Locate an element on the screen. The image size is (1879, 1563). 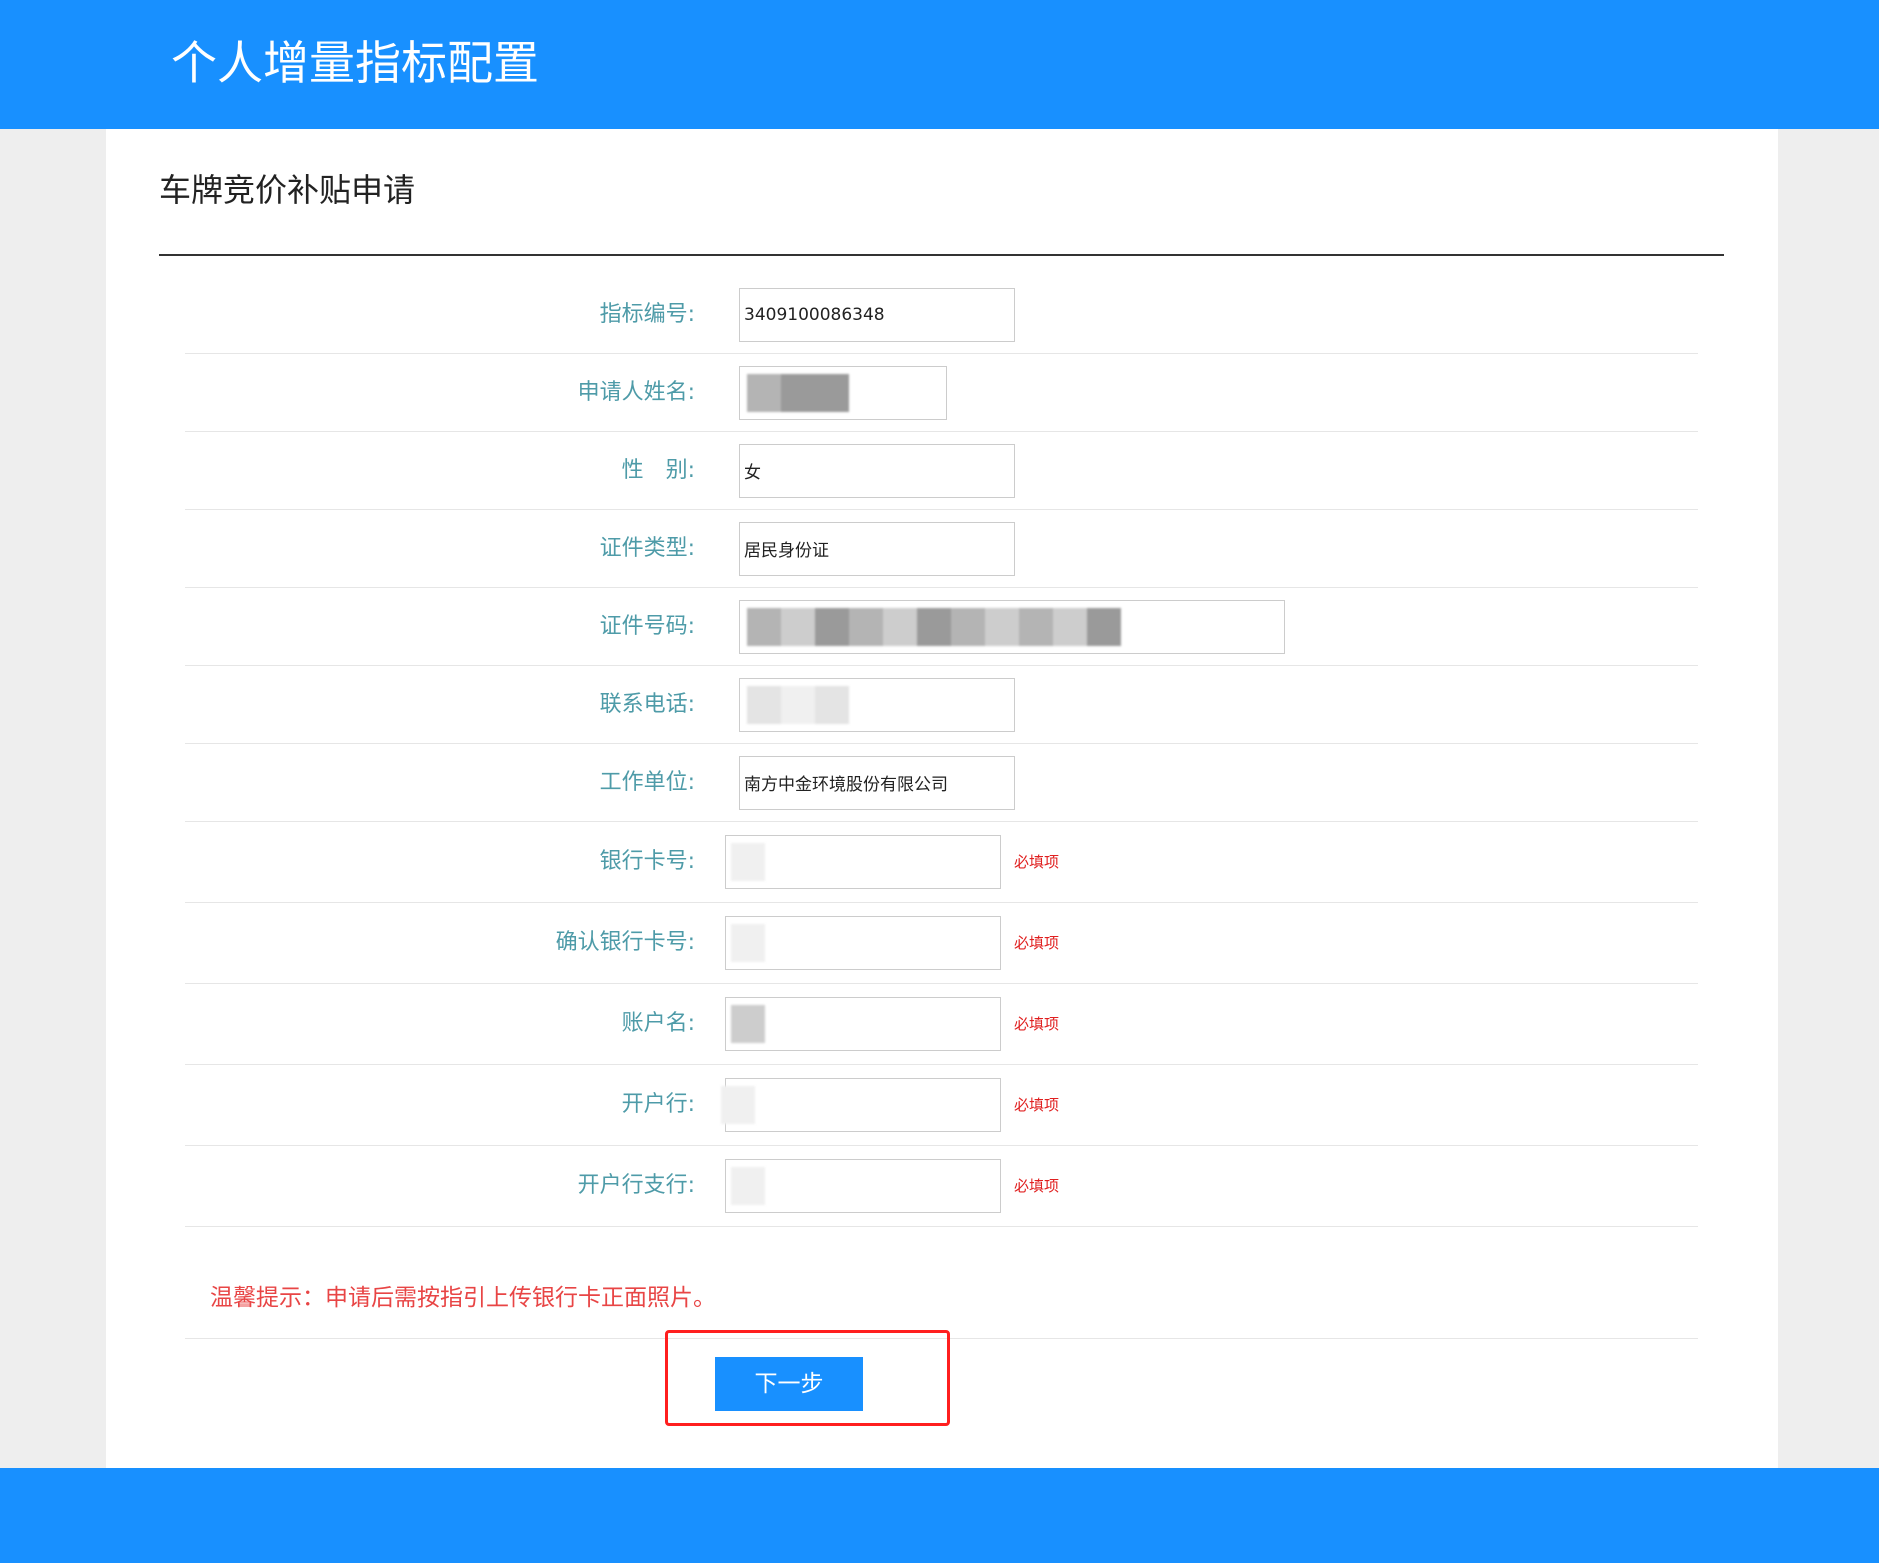
gender-label: 性 别: is located at coordinates (658, 470).